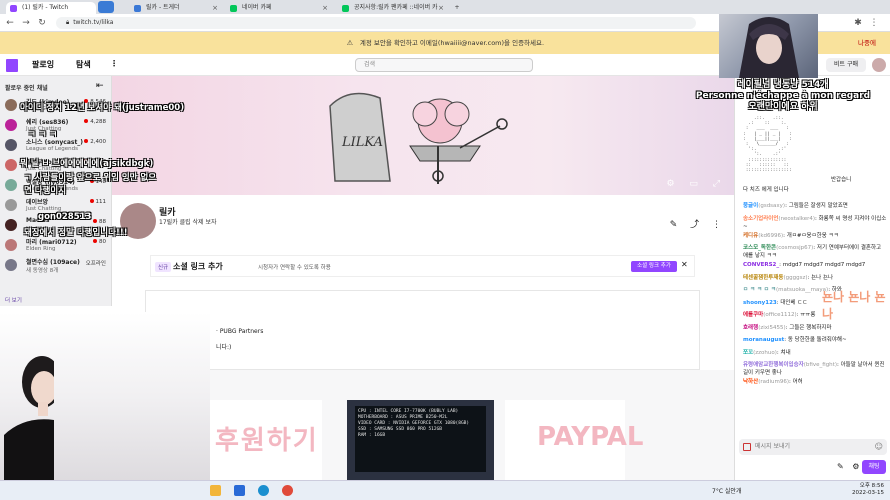 This screenshot has height=500, width=890. I want to click on chat-username: 뭉글이, so click(750, 206).